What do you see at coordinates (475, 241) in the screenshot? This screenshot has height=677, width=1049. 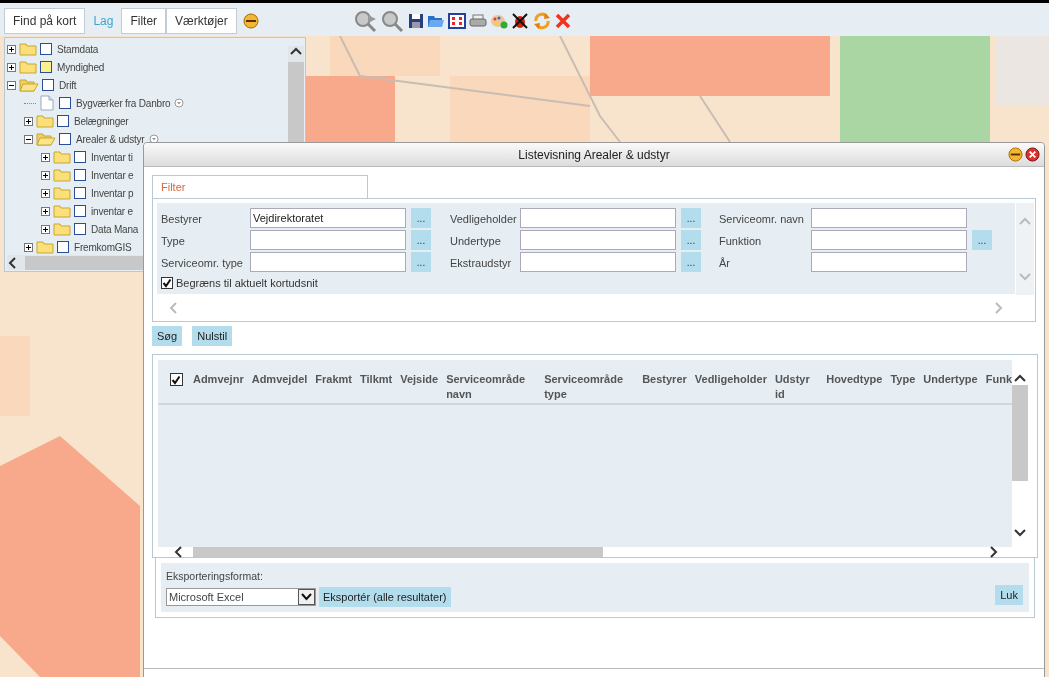 I see `field-label: Undertype` at bounding box center [475, 241].